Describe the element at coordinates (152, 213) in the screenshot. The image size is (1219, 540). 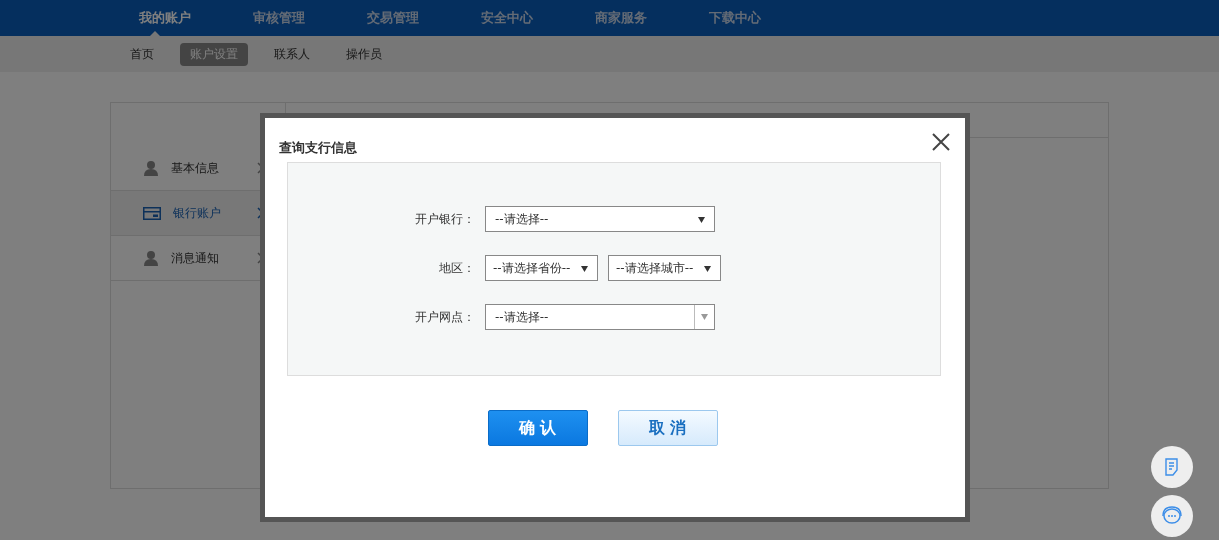
I see `card-icon` at that location.